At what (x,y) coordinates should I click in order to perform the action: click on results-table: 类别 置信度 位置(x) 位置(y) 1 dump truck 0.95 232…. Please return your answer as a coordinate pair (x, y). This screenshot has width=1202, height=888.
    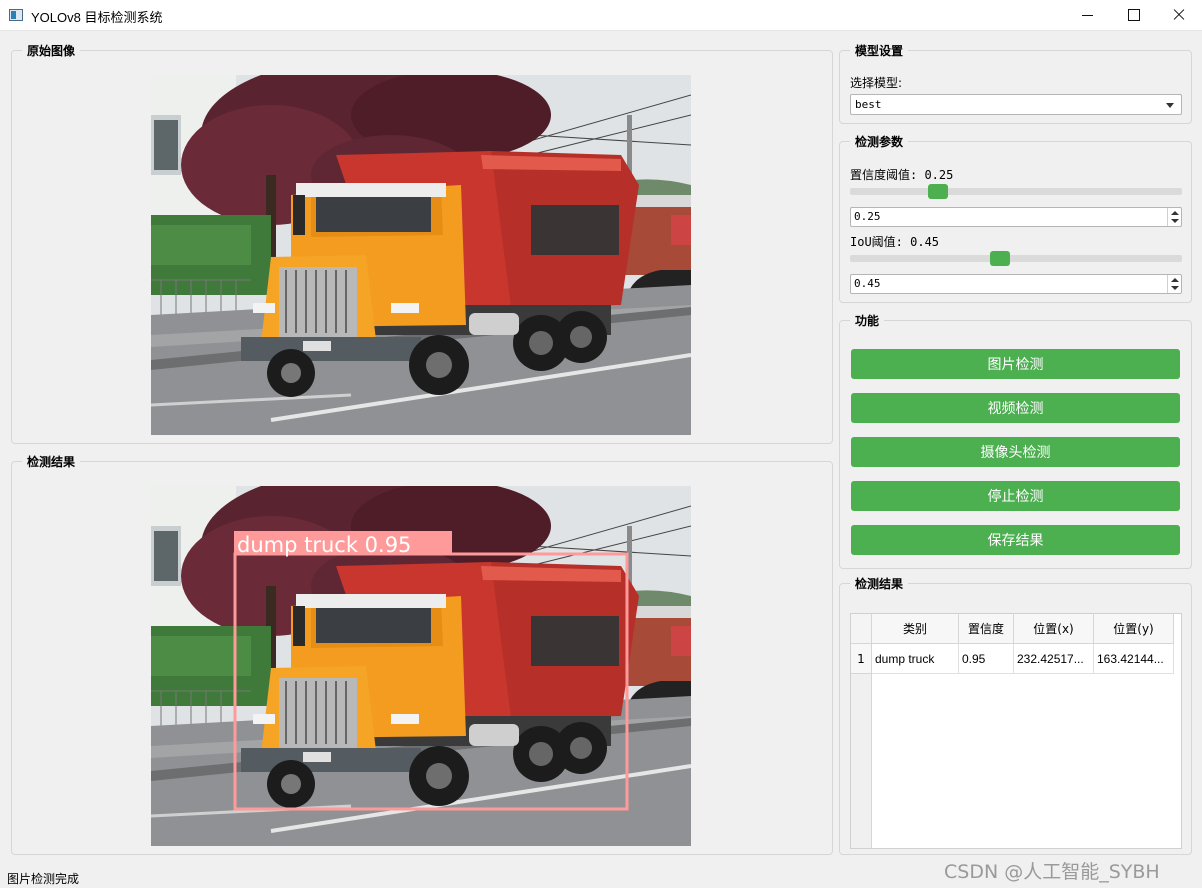
    Looking at the image, I should click on (1016, 731).